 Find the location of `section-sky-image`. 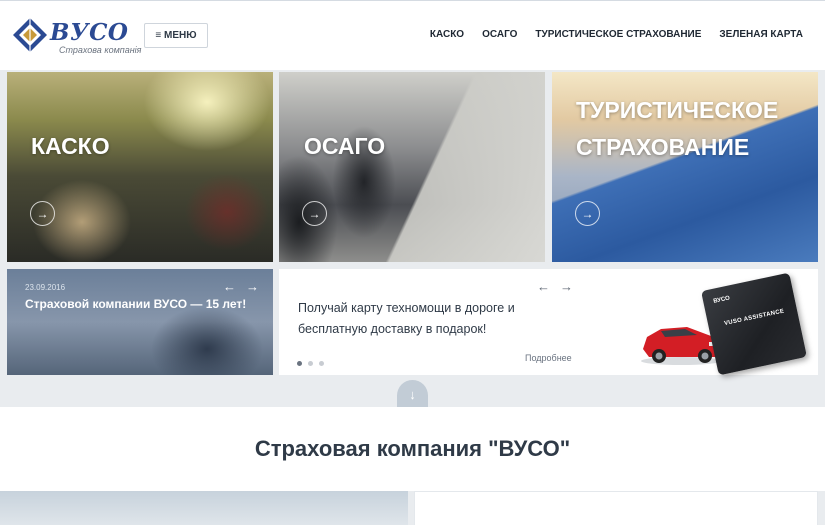

section-sky-image is located at coordinates (204, 508).